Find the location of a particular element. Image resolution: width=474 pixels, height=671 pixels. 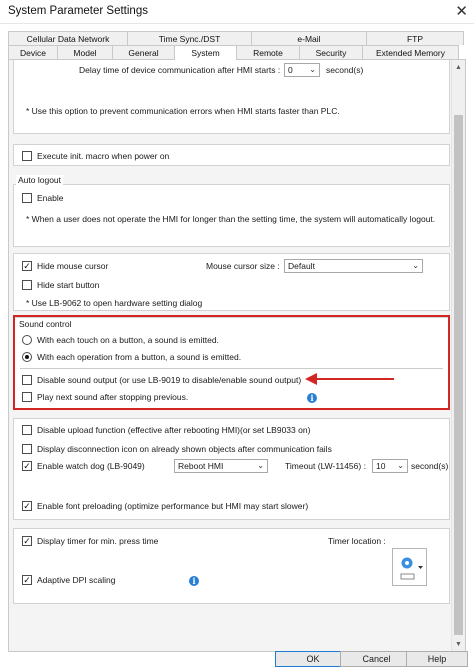

auto-logout-enable-label: Enable is located at coordinates (50, 198).